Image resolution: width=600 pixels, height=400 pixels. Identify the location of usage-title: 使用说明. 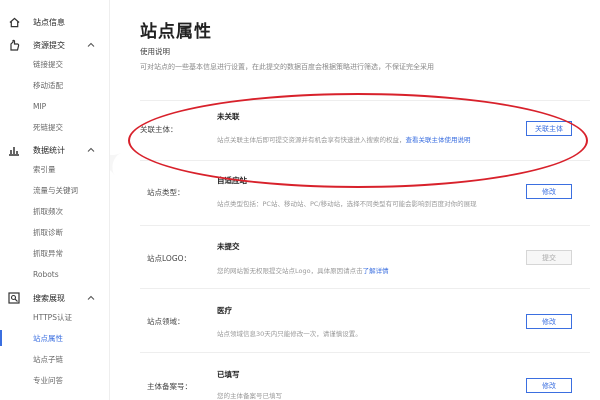
(155, 51).